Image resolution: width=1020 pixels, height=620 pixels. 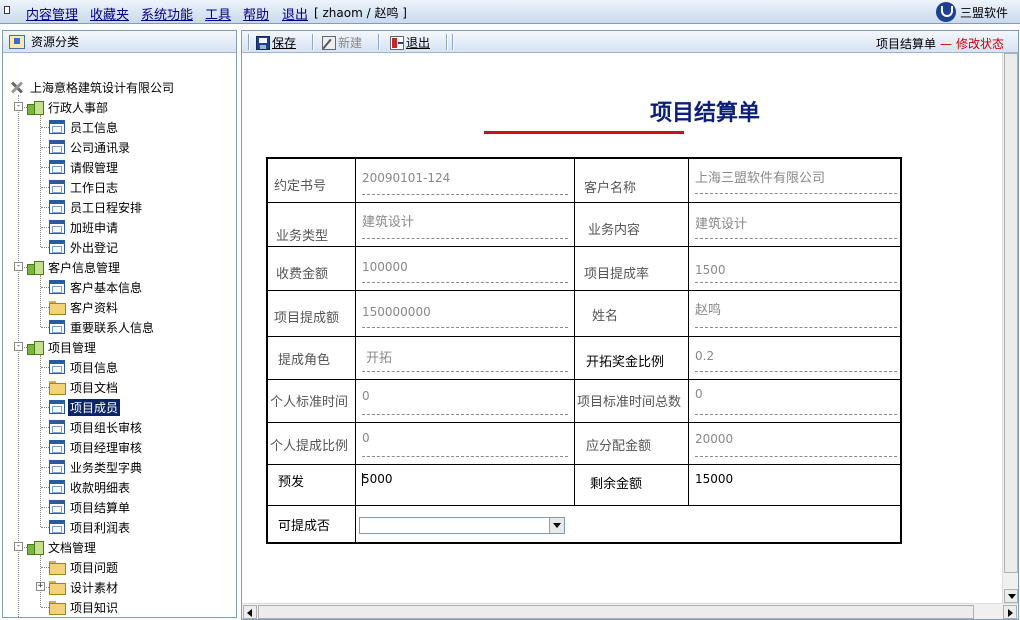 What do you see at coordinates (100, 487) in the screenshot?
I see `tree-item-label: 收款明细表` at bounding box center [100, 487].